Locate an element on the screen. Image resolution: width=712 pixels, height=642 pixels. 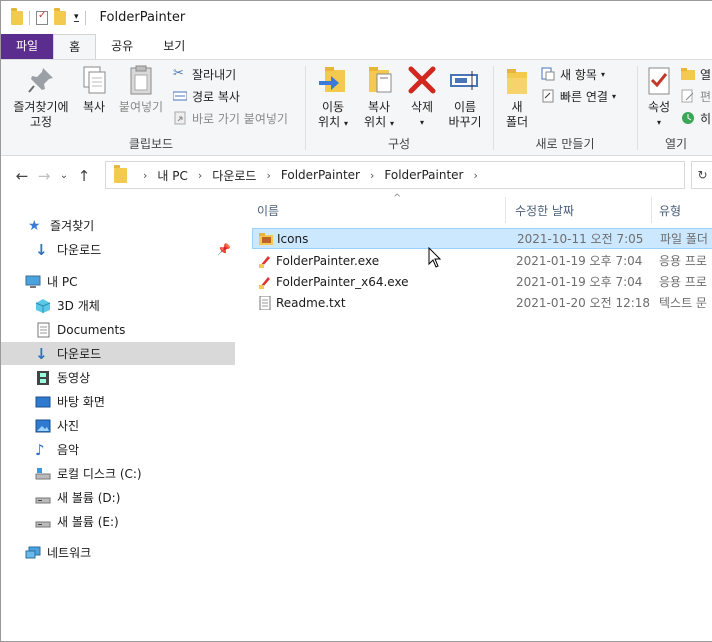
column-header-modified: 수정한 날짜 is located at coordinates (582, 210).